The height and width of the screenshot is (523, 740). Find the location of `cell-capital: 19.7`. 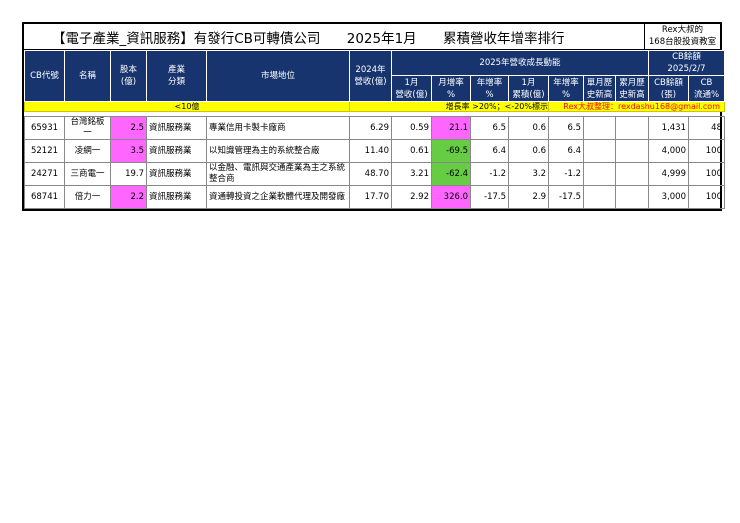

cell-capital: 19.7 is located at coordinates (128, 174).